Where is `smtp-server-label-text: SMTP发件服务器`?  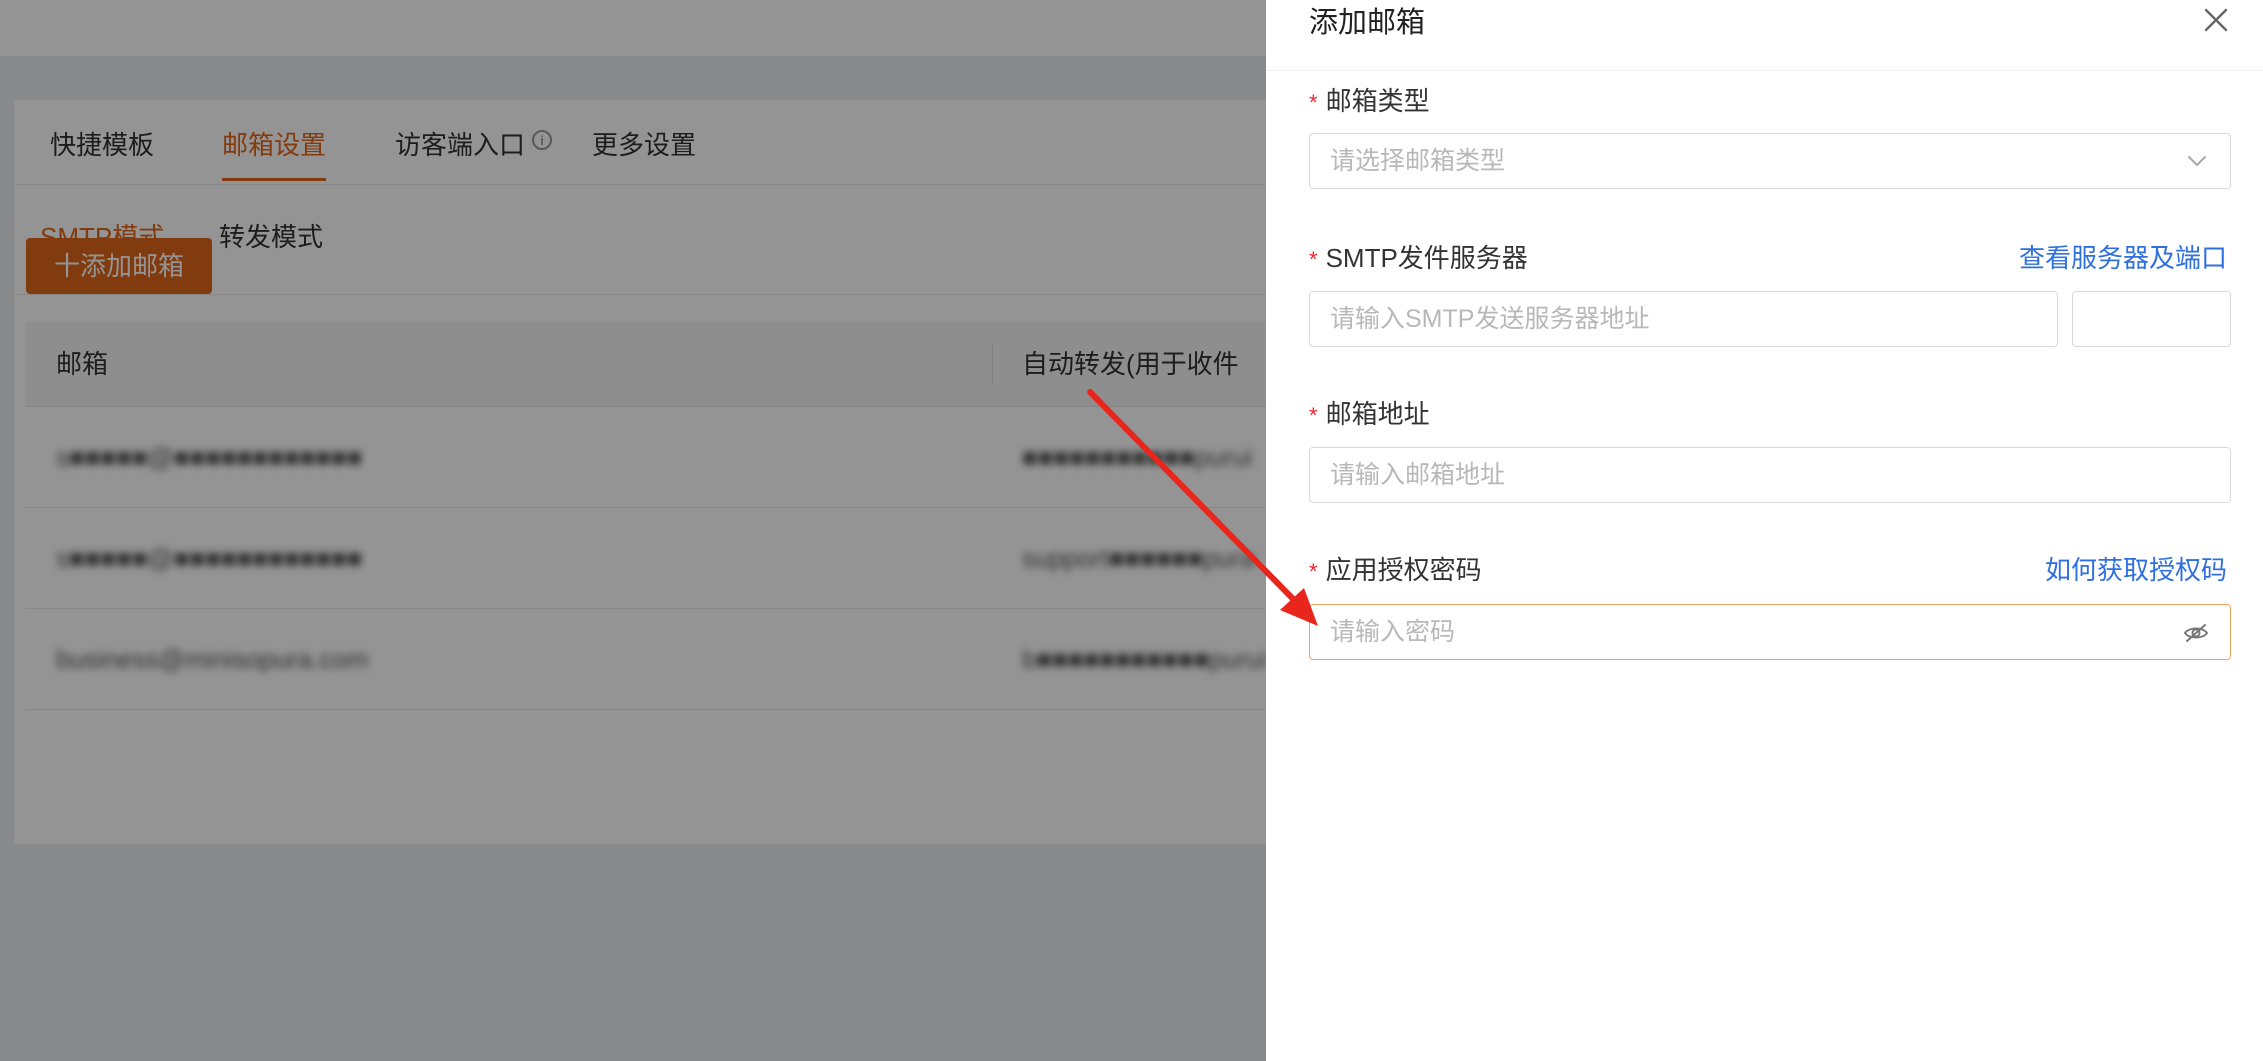
smtp-server-label-text: SMTP发件服务器 is located at coordinates (1426, 258).